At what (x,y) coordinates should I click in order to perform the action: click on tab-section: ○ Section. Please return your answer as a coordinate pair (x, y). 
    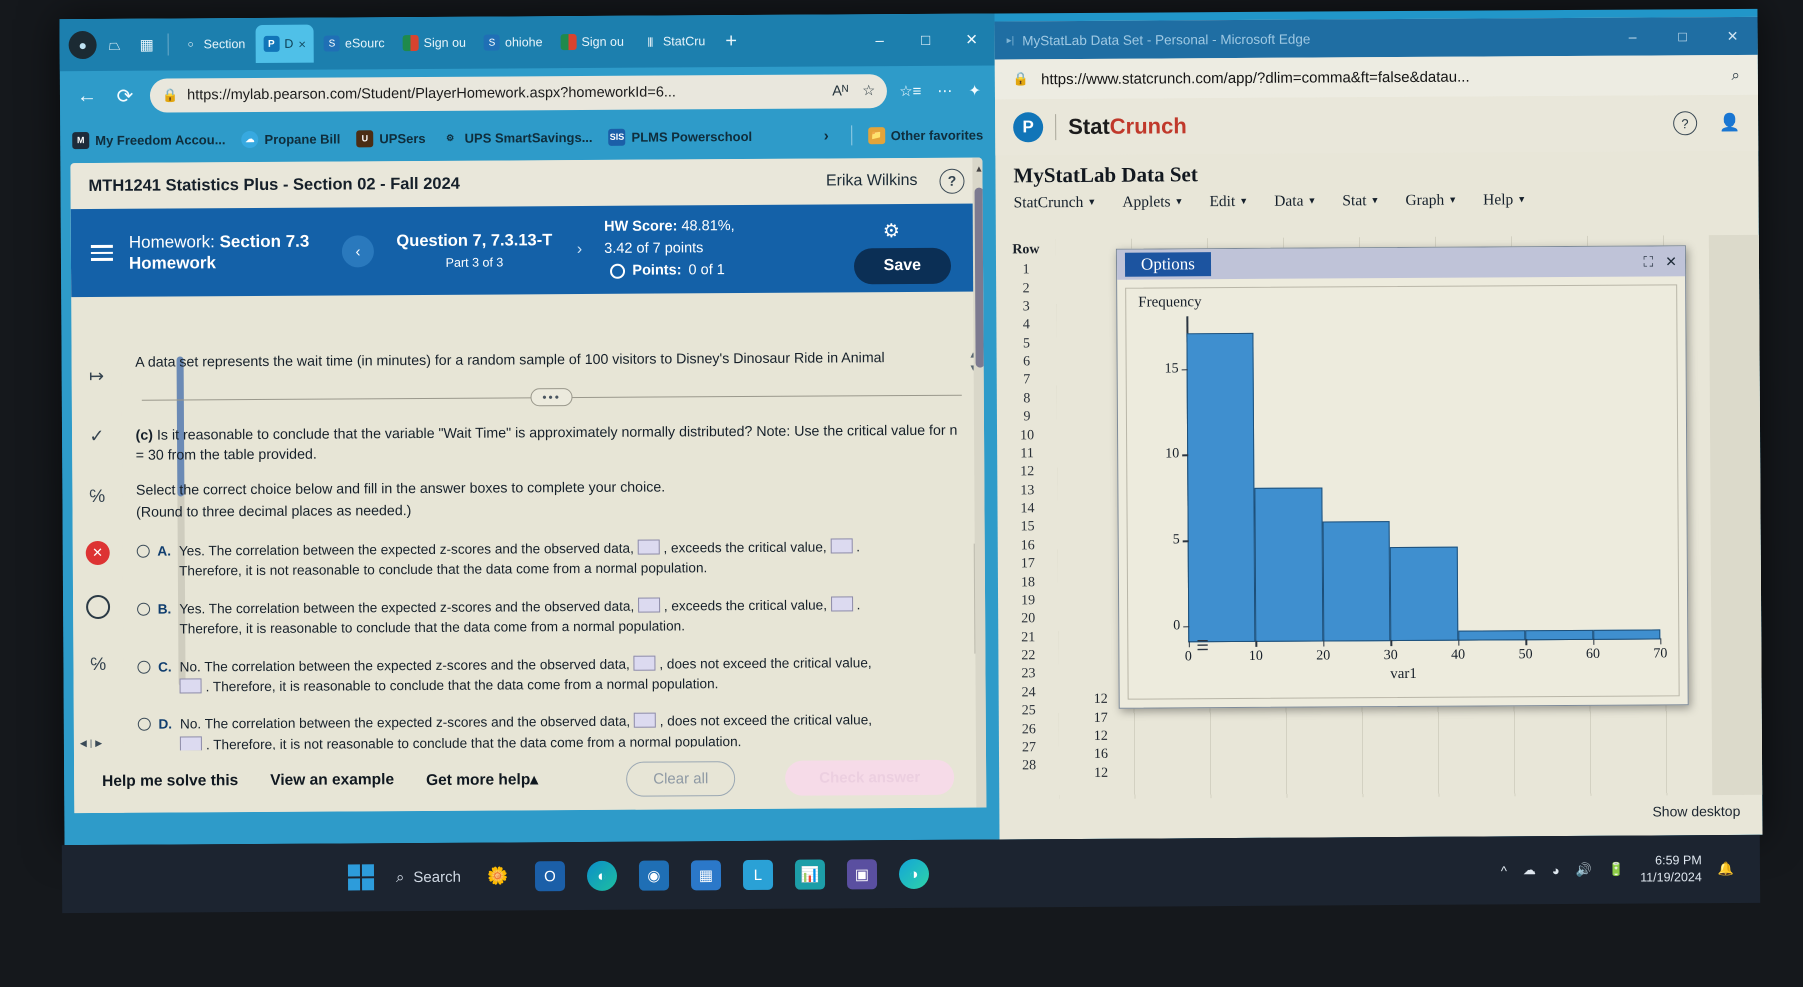
    Looking at the image, I should click on (214, 44).